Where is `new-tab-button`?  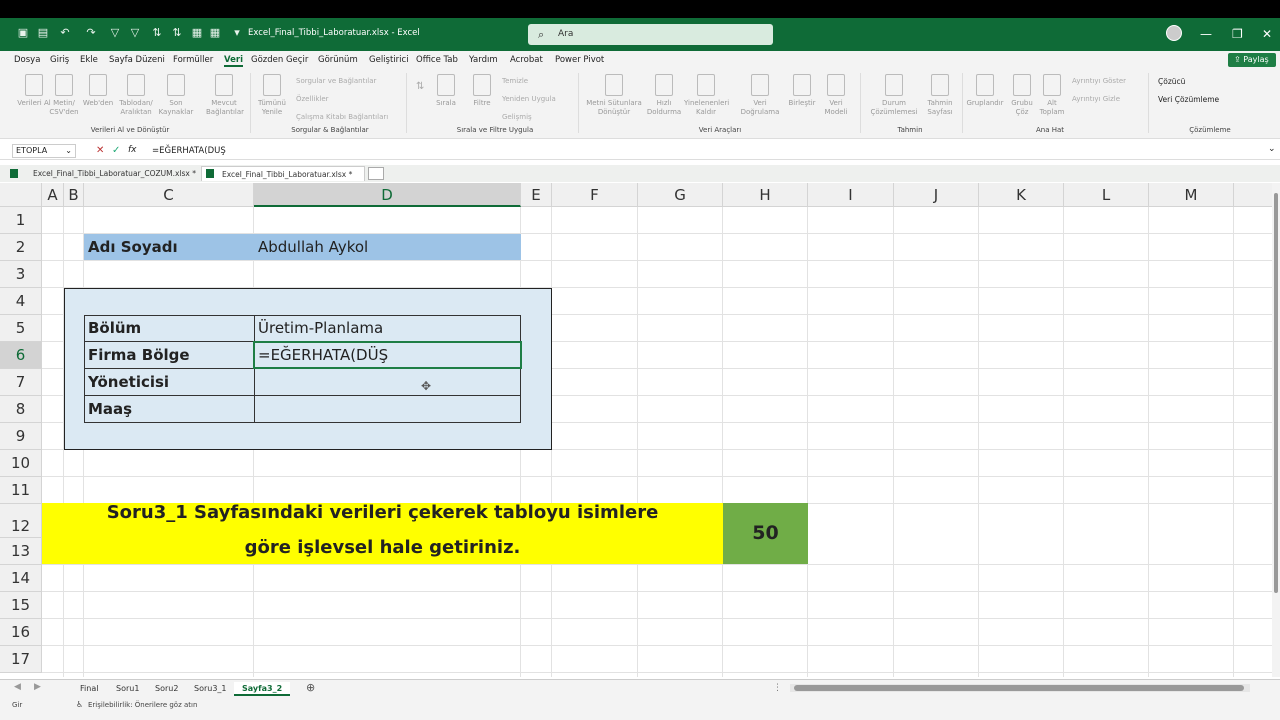 new-tab-button is located at coordinates (376, 173).